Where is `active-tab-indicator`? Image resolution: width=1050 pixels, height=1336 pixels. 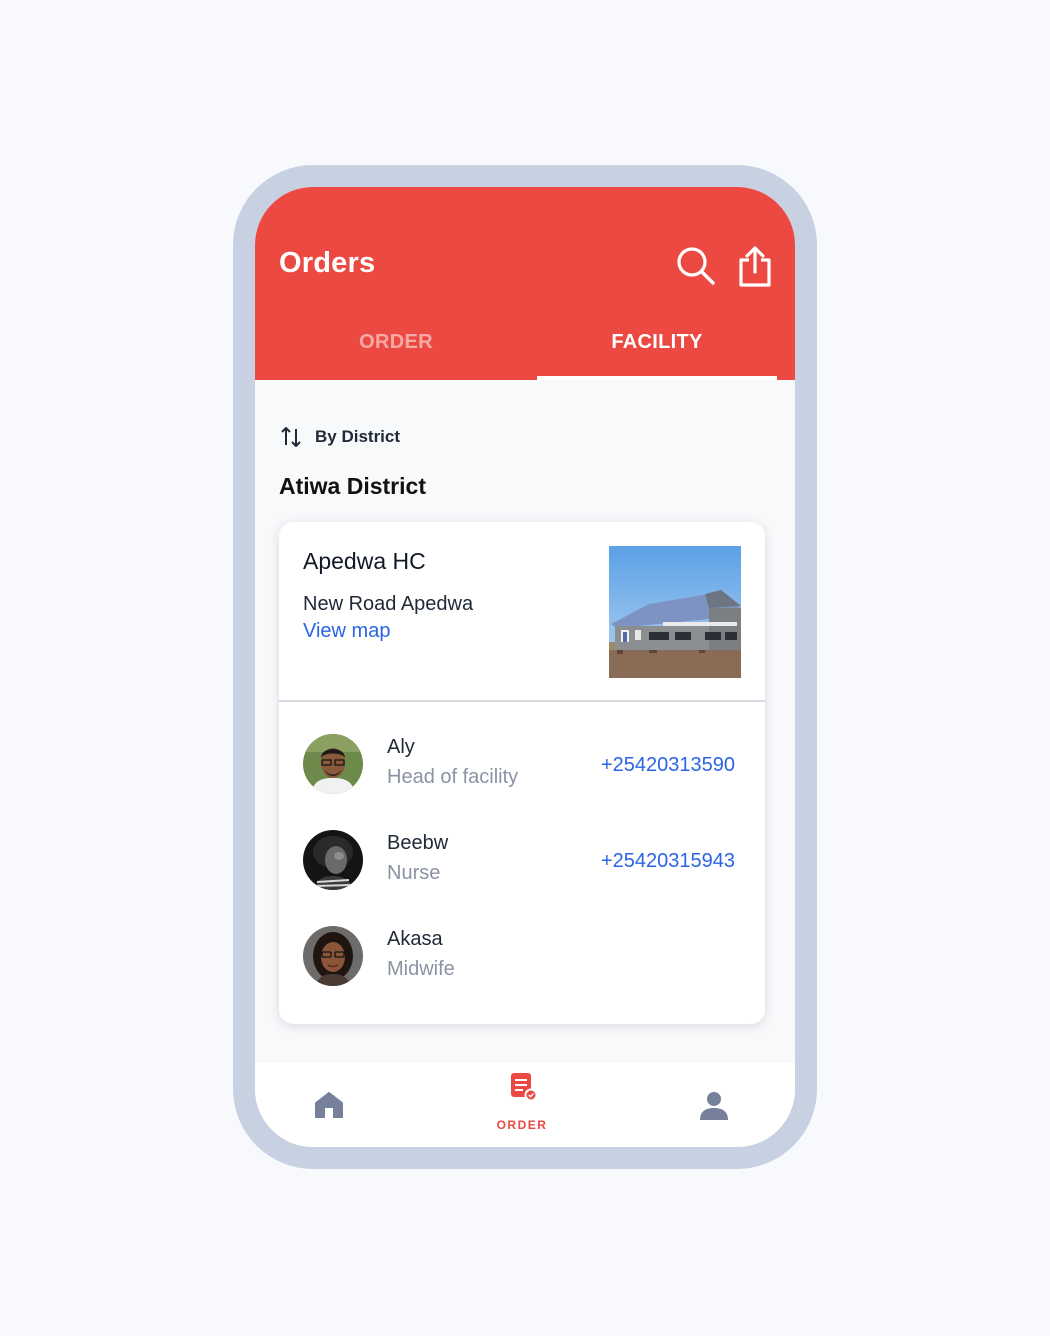 active-tab-indicator is located at coordinates (657, 378).